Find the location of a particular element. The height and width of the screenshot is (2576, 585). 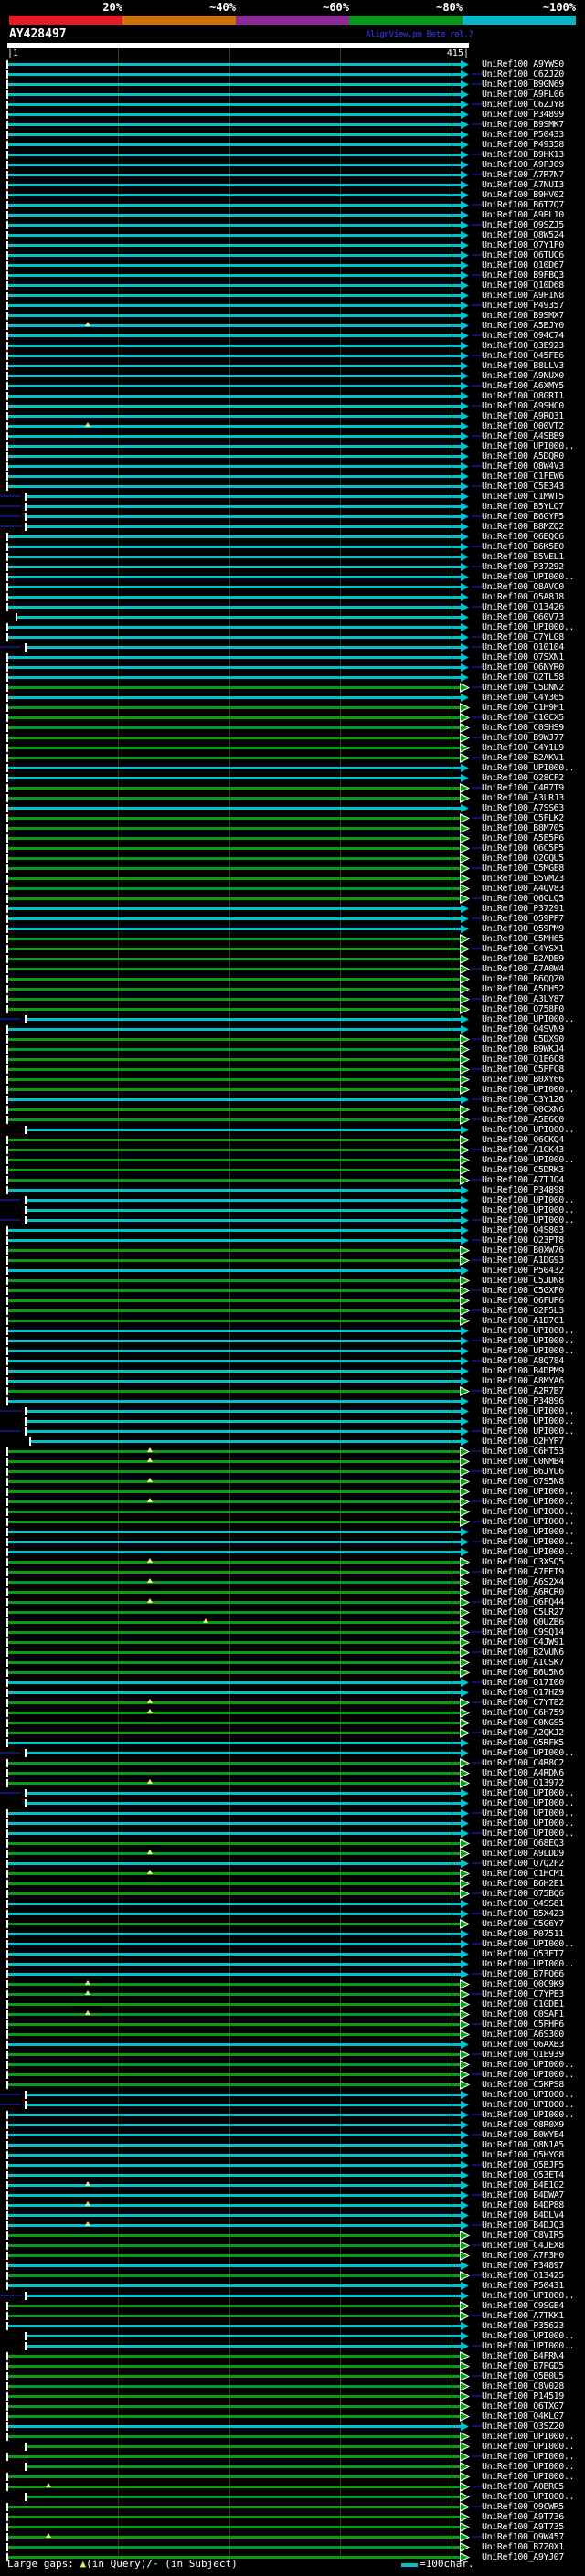

hit-label: UniRef100_C4JW91 is located at coordinates (523, 1643).